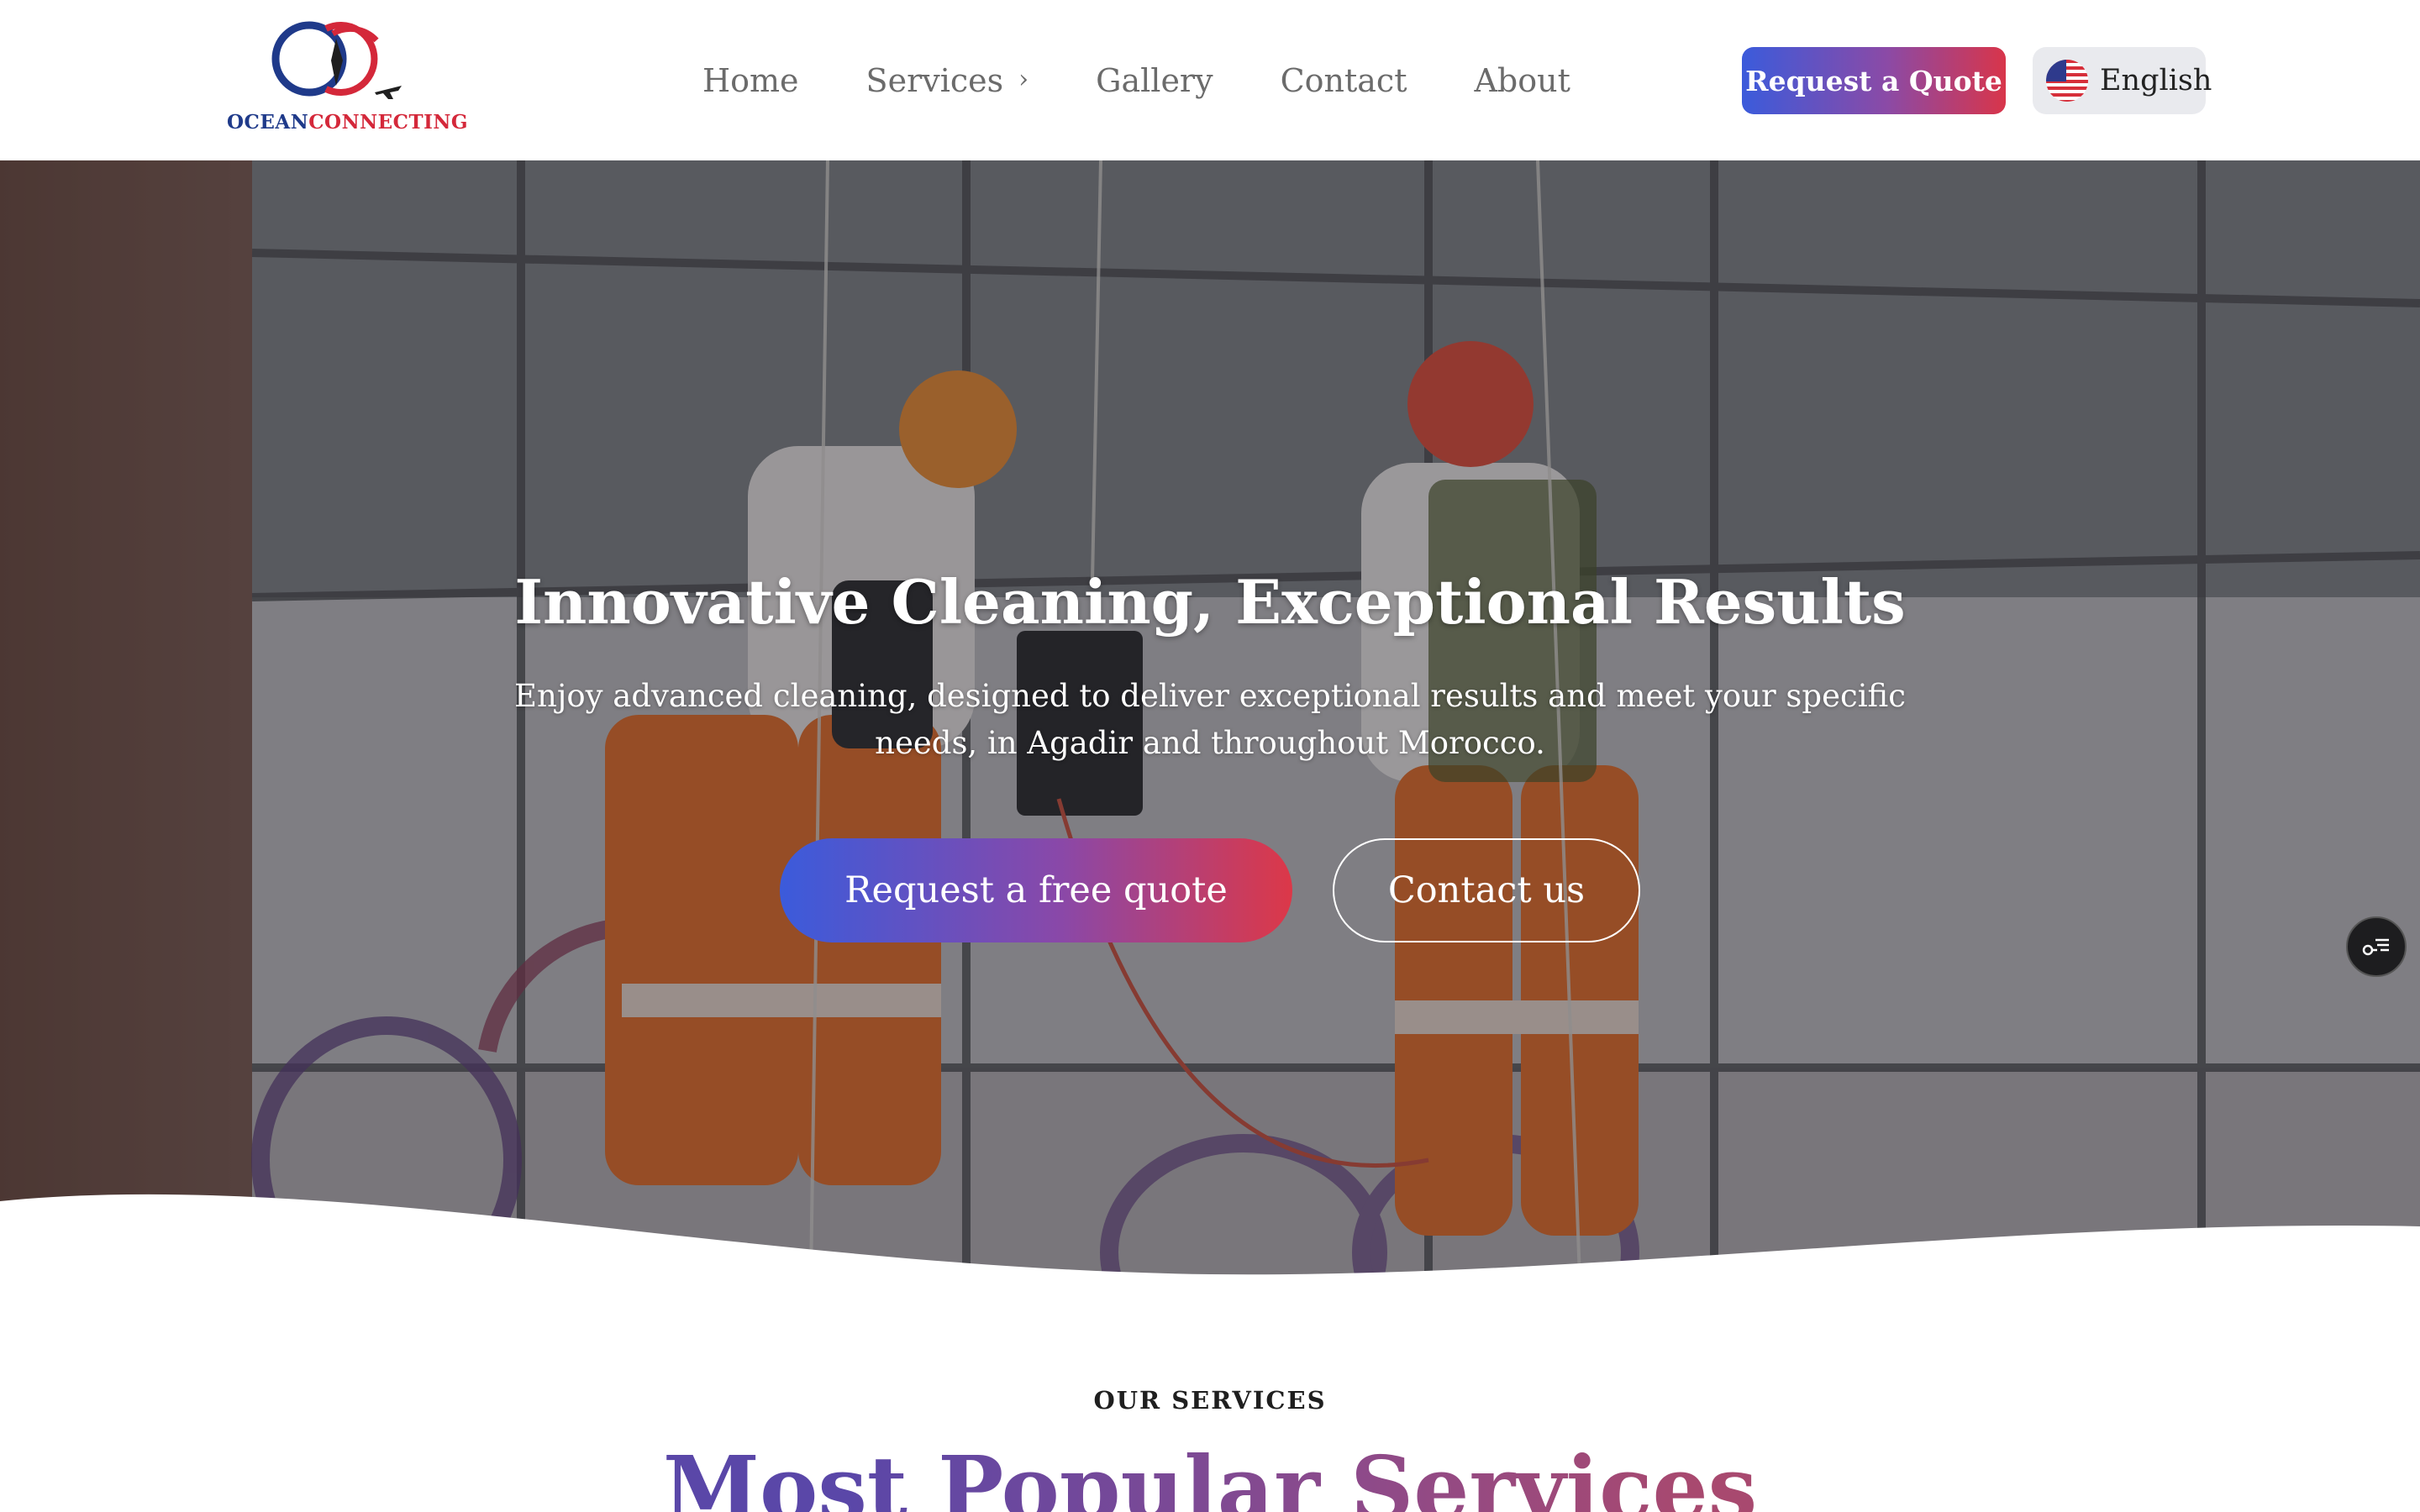 The width and height of the screenshot is (2420, 1512). I want to click on us-flag-icon, so click(2067, 81).